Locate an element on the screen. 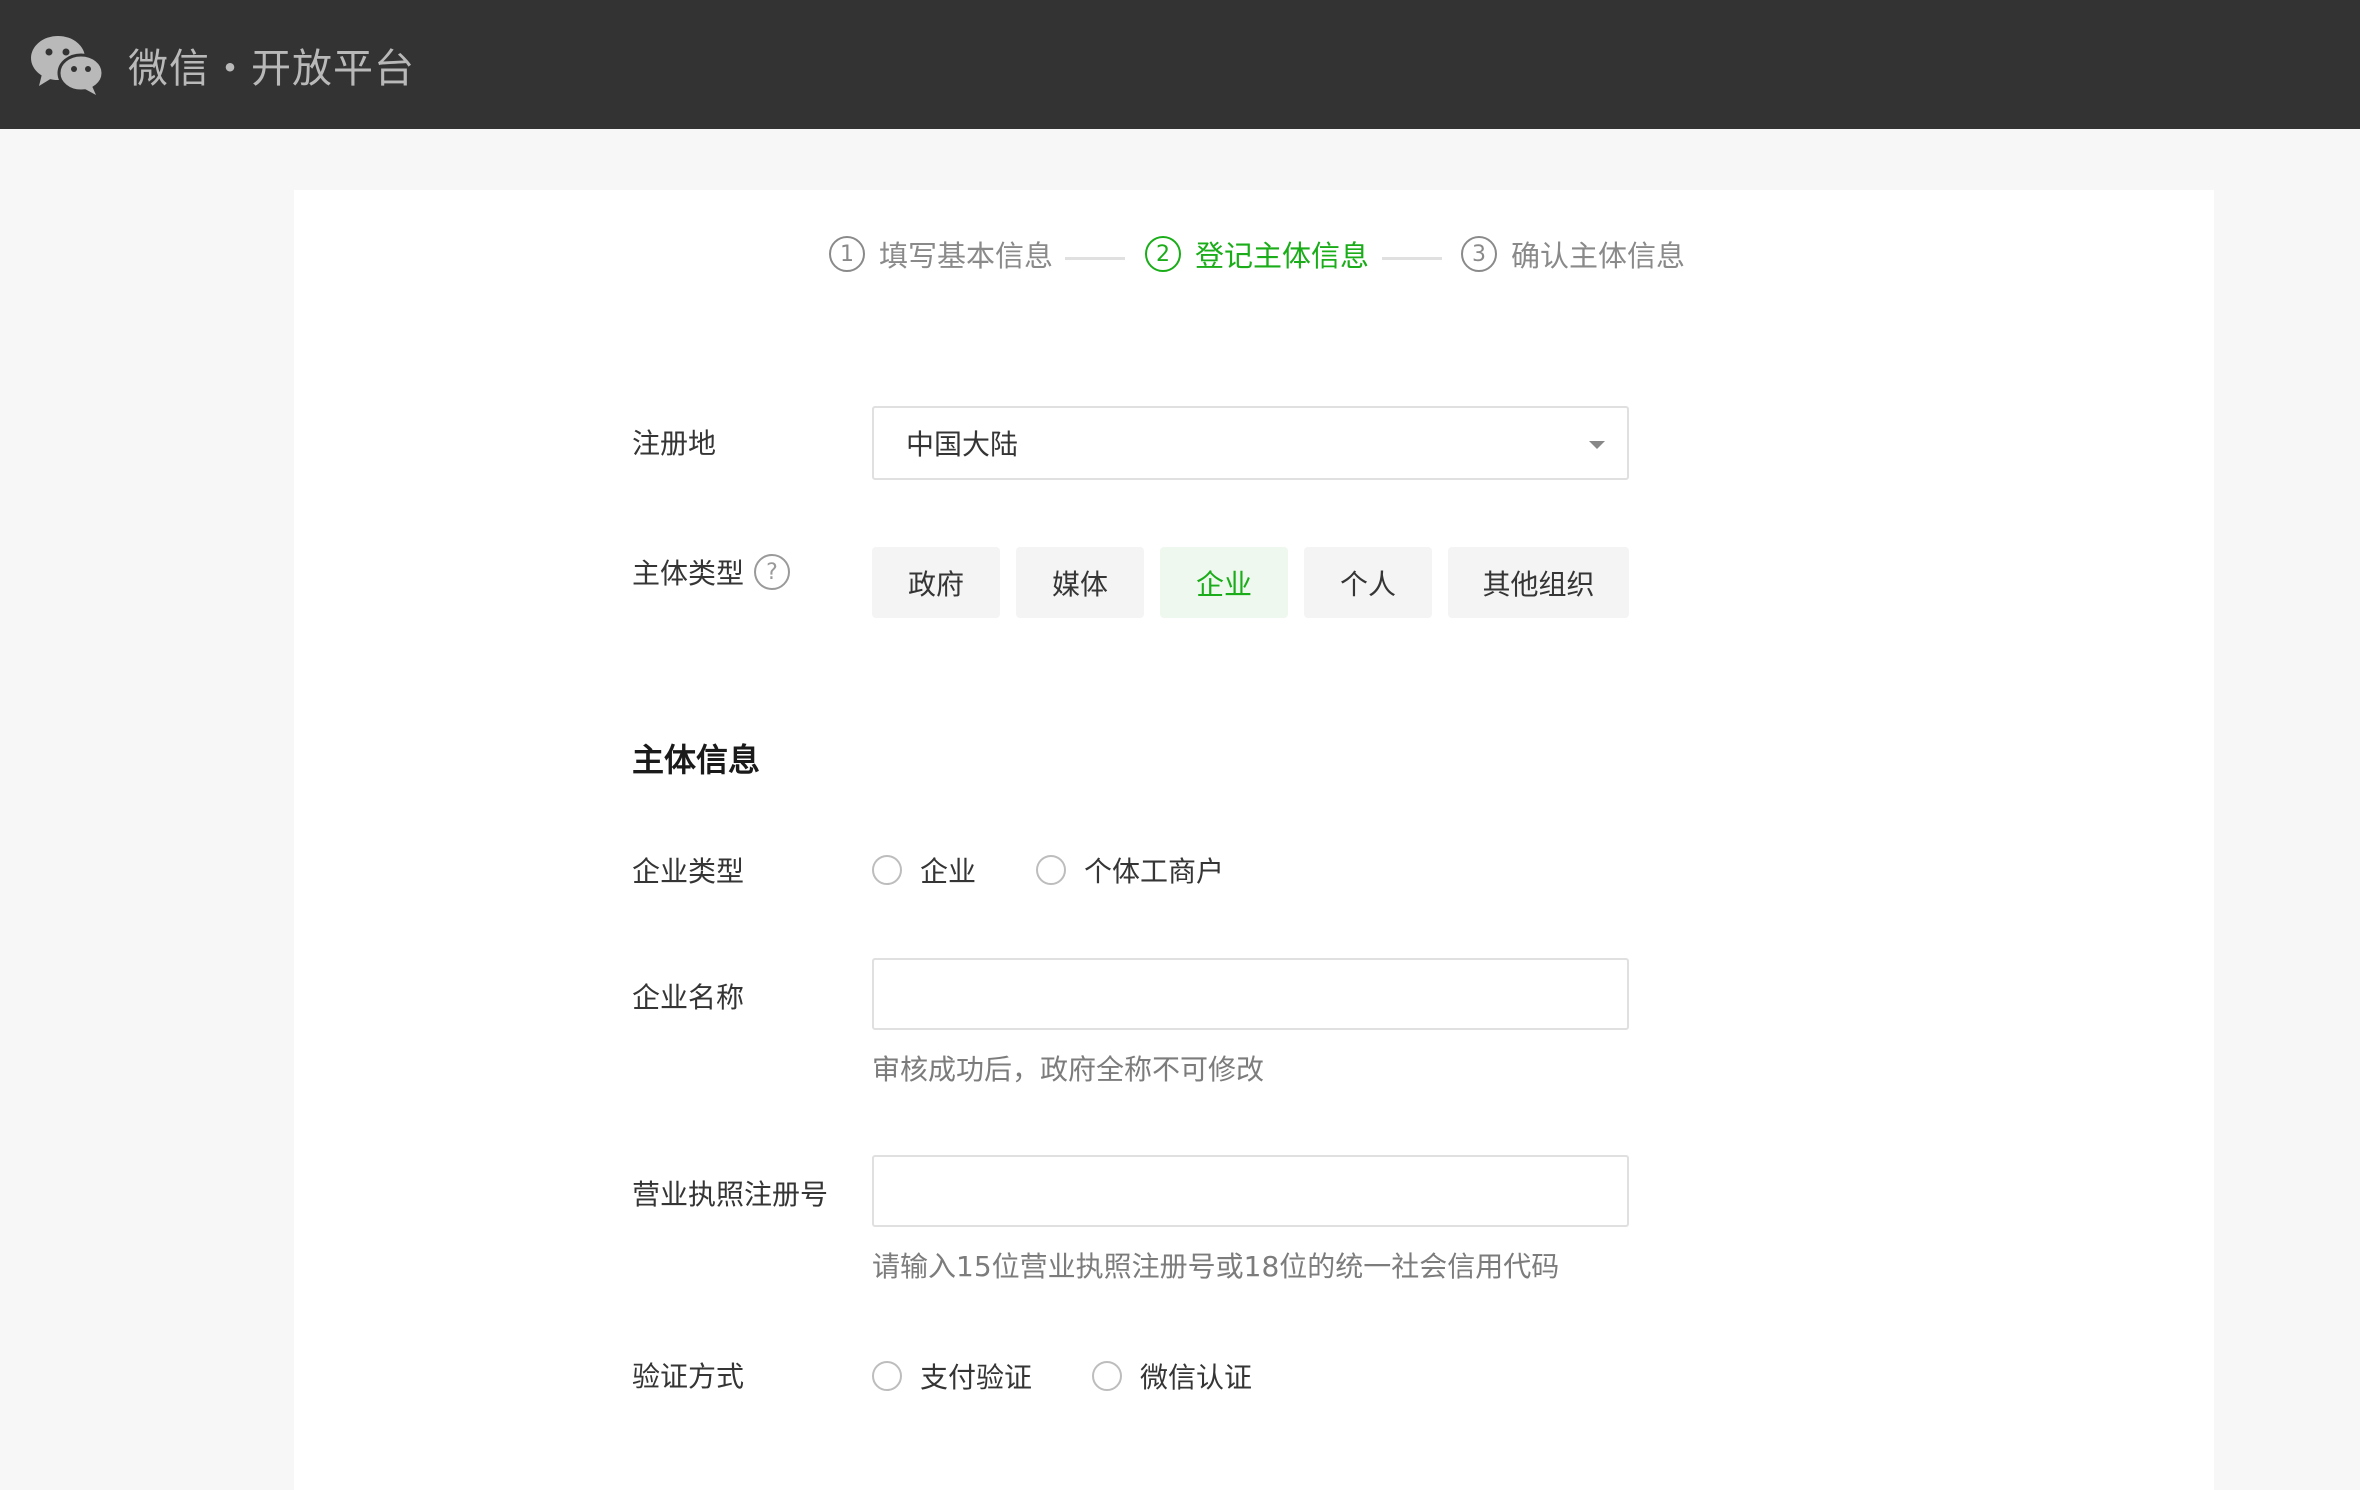 This screenshot has width=2360, height=1490. step-3: 3 确认主体信息 is located at coordinates (1573, 254).